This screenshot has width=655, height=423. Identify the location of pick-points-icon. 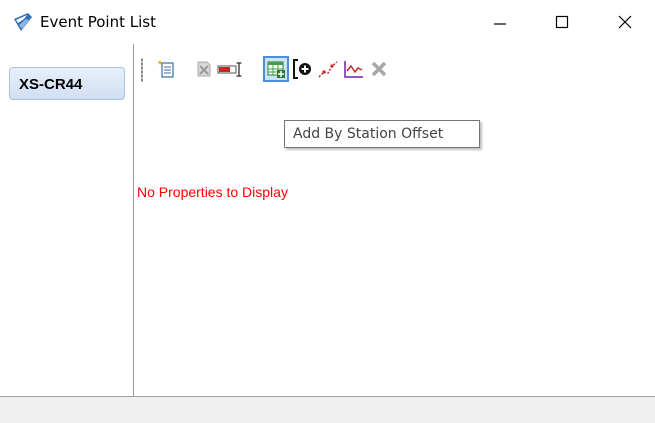
(328, 69).